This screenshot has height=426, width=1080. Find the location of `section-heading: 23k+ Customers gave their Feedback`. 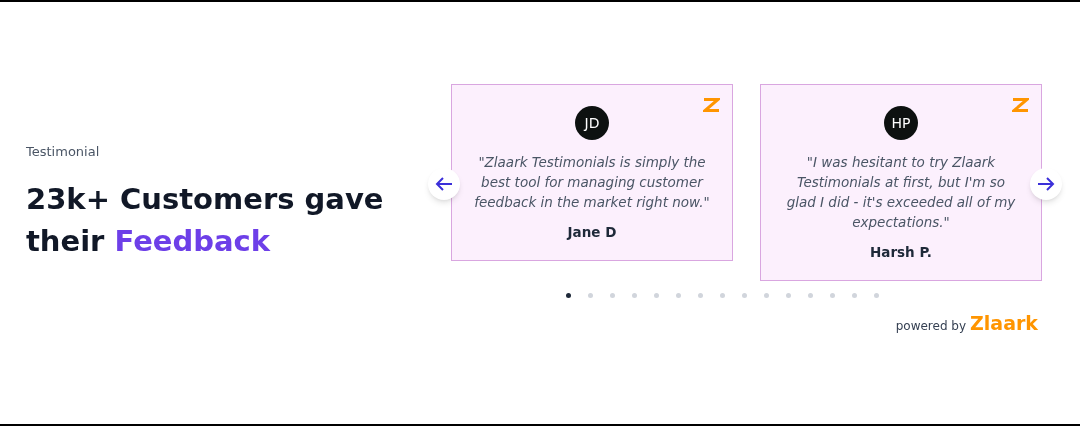

section-heading: 23k+ Customers gave their Feedback is located at coordinates (205, 220).